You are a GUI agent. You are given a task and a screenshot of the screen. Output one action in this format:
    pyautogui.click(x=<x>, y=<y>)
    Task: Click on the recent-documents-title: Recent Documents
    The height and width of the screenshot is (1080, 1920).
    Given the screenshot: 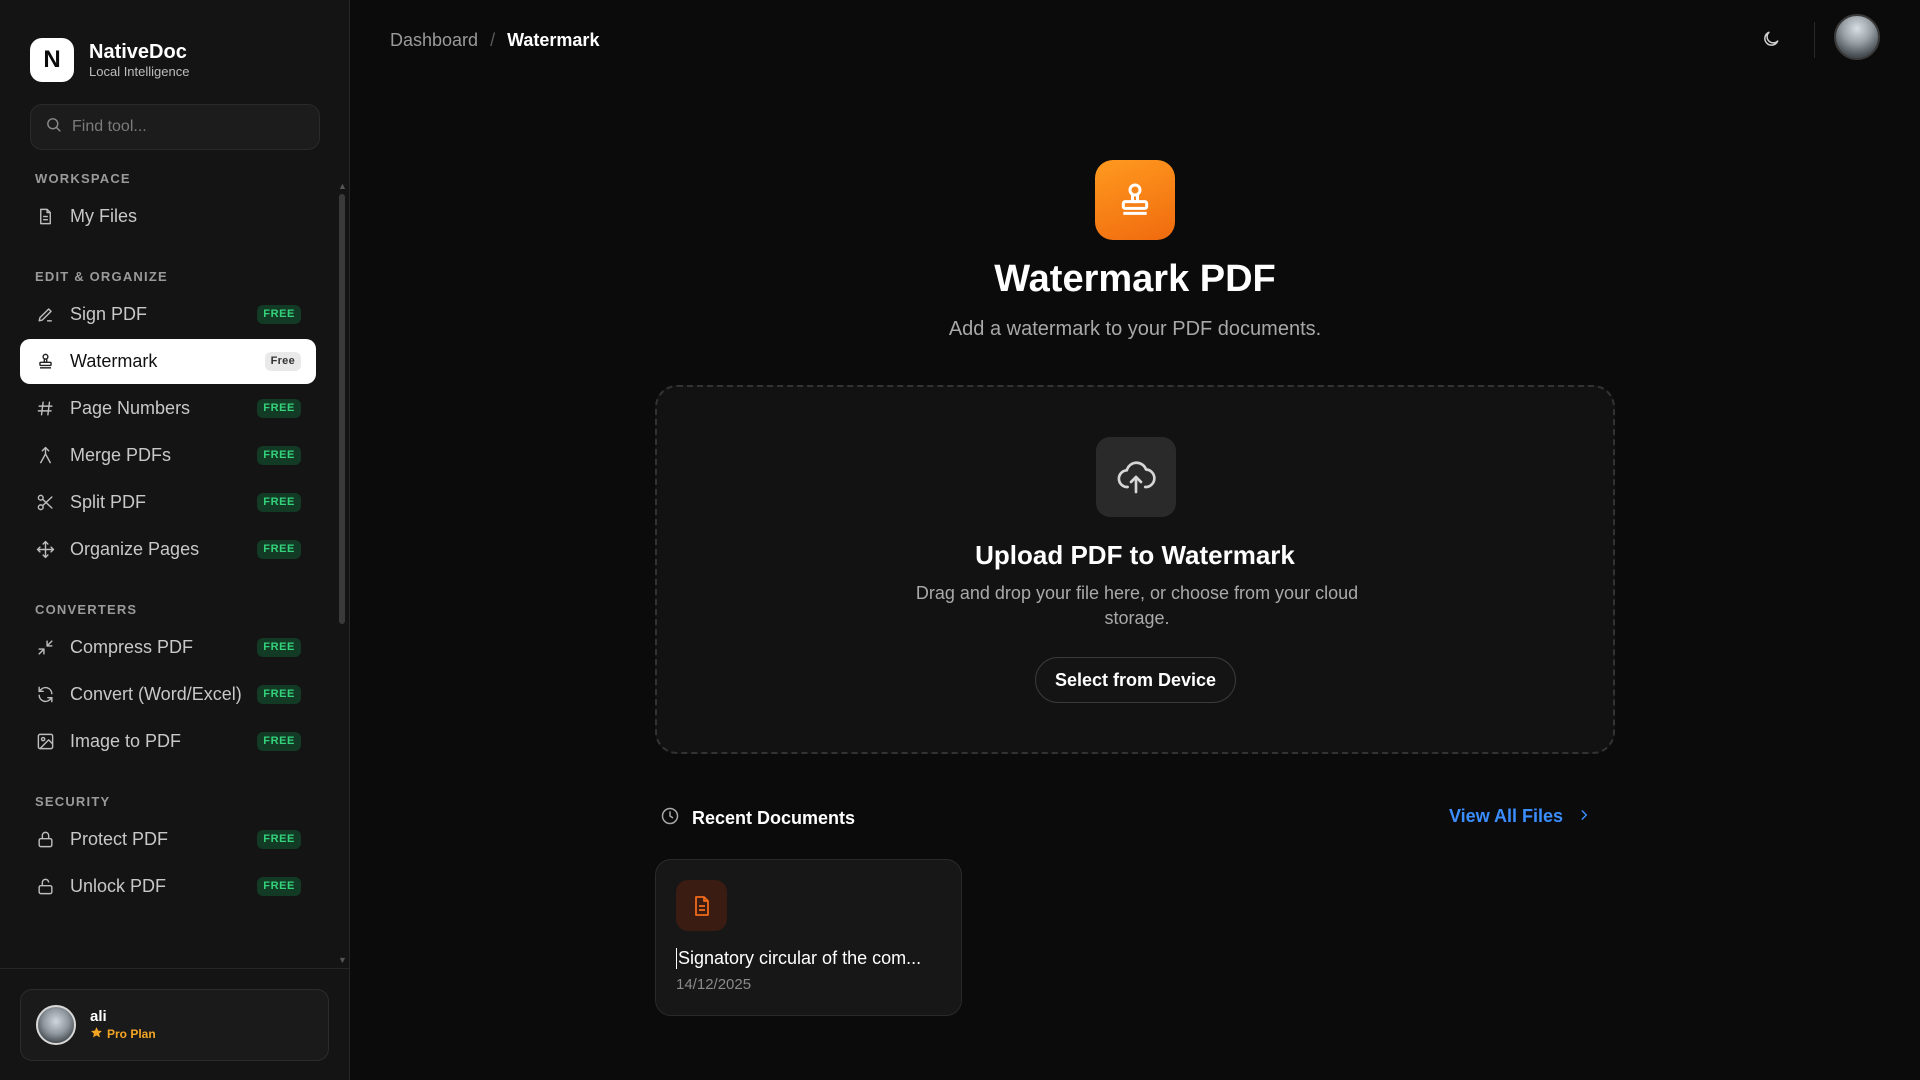 What is the action you would take?
    pyautogui.click(x=774, y=818)
    